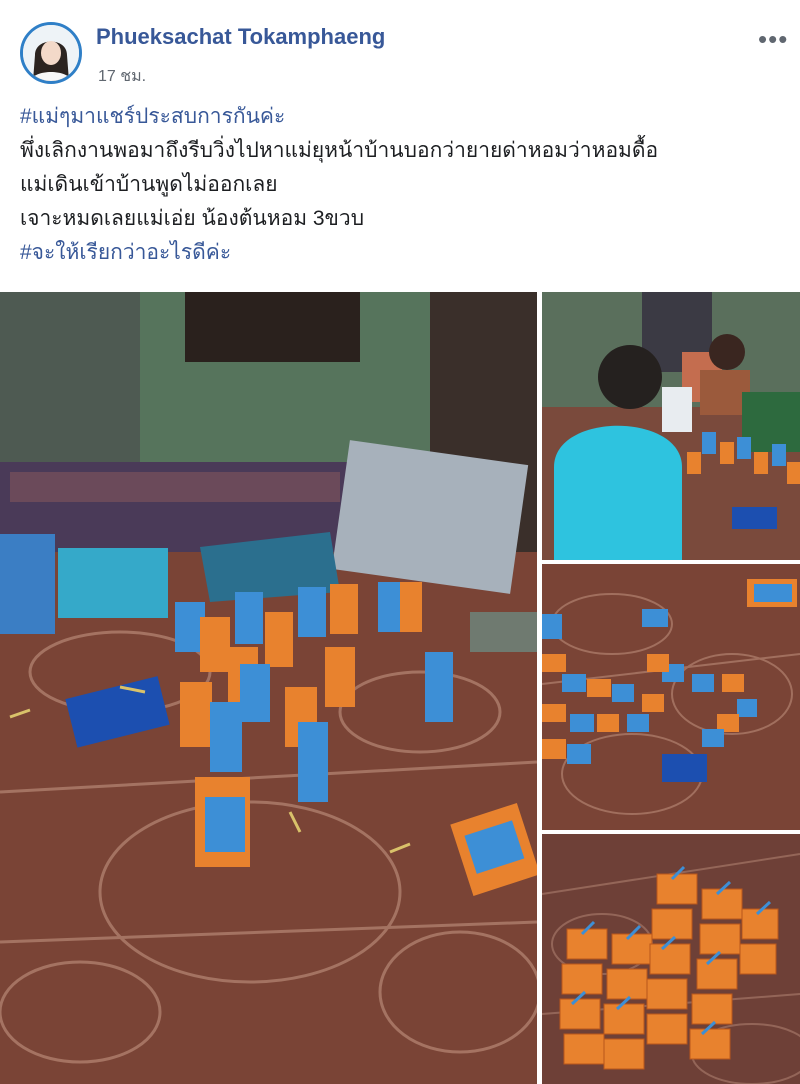  What do you see at coordinates (149, 184) in the screenshot?
I see `post-text-line: แม่เดินเข้าบ้านพูดไม่ออกเลย` at bounding box center [149, 184].